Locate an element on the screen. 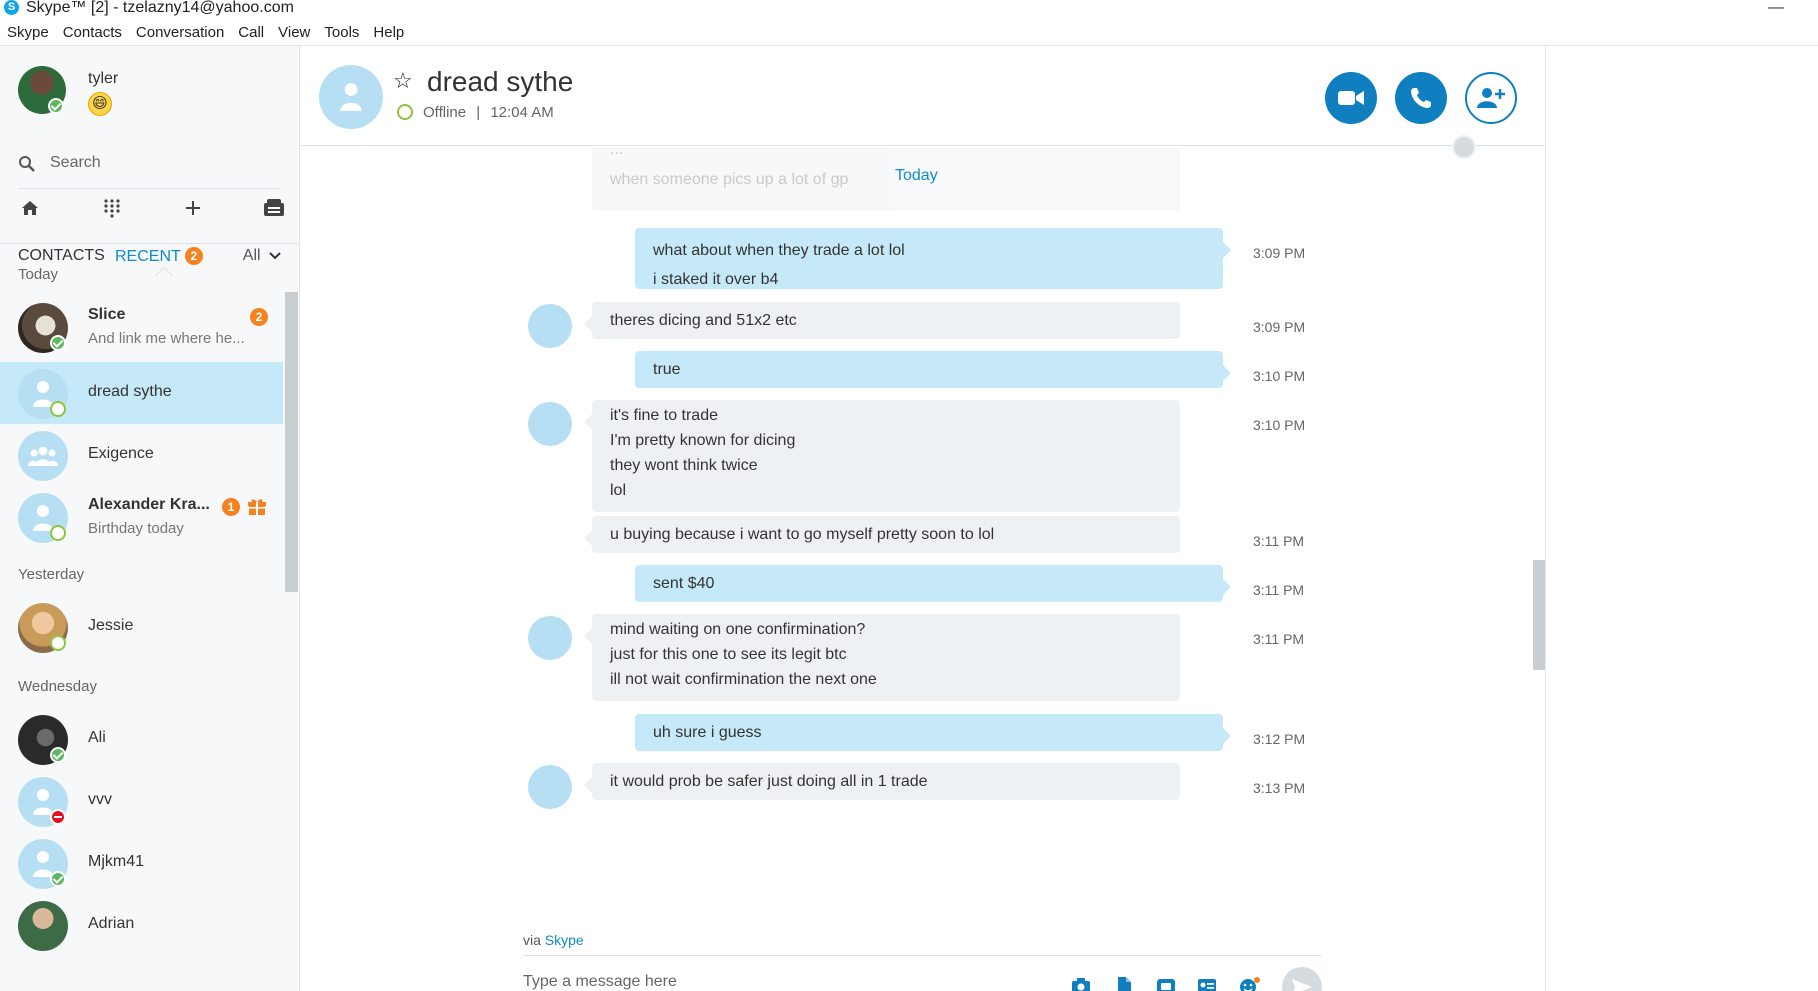 The height and width of the screenshot is (991, 1818). contact-row-jessie: Jessie is located at coordinates (141, 627).